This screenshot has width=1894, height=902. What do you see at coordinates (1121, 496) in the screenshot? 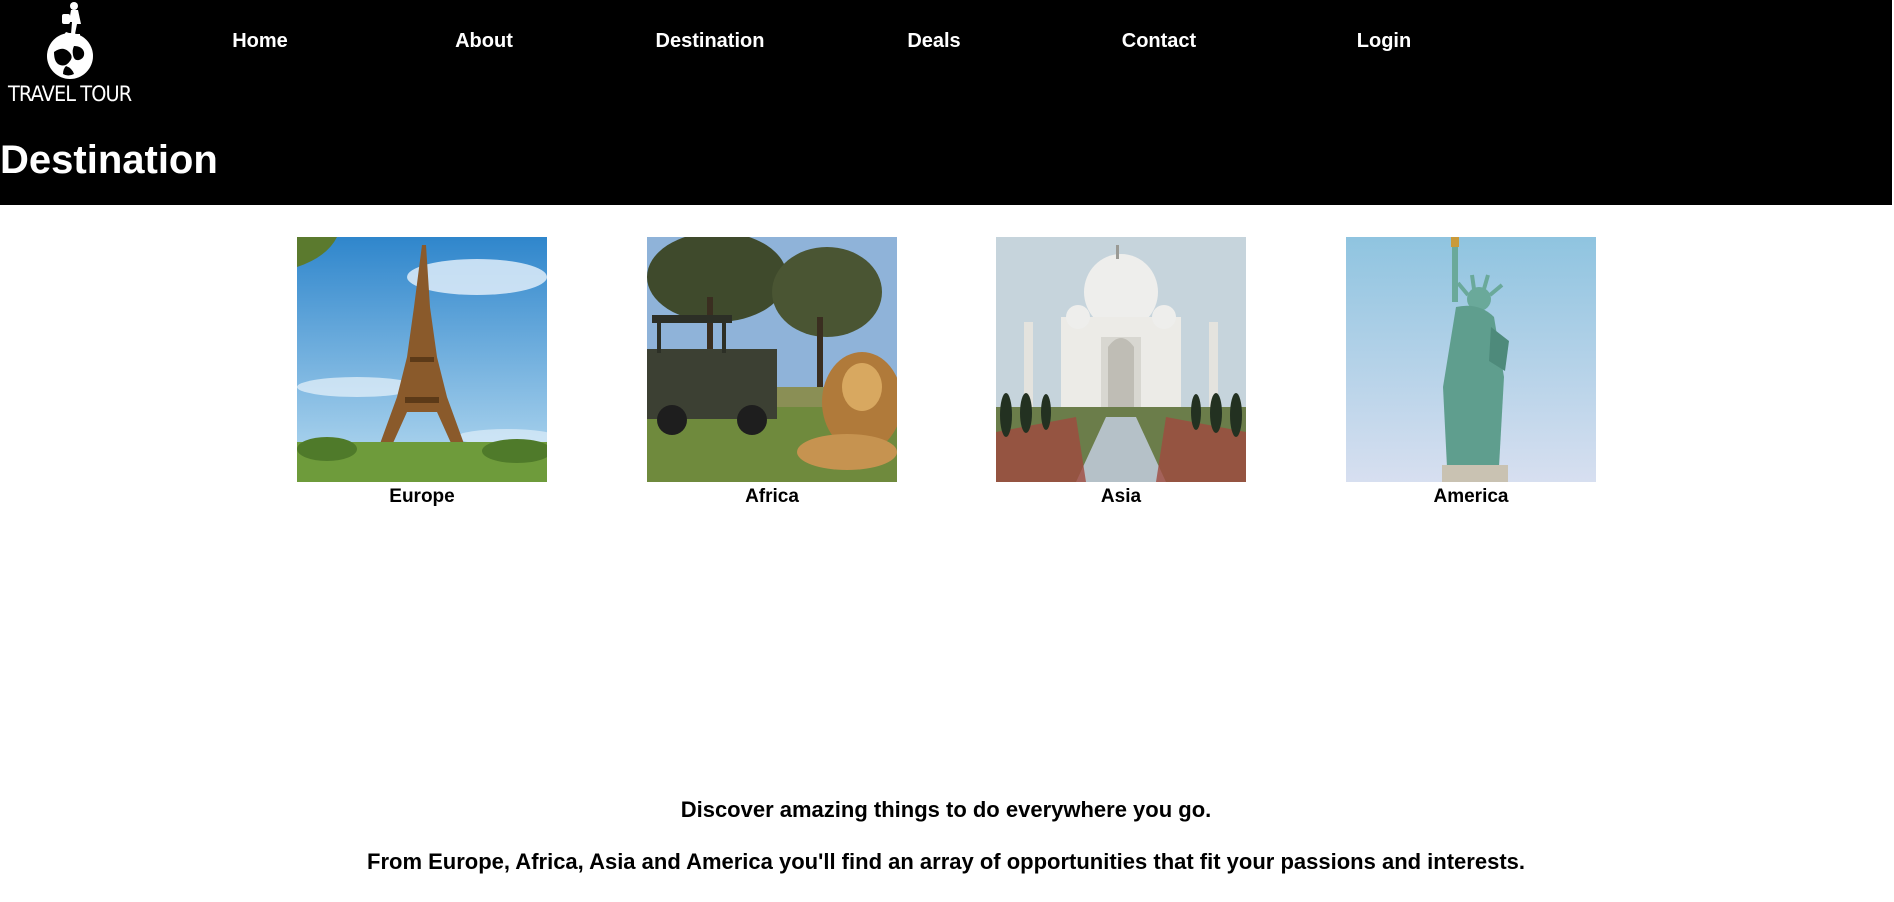
I see `destination-label-asia: Asia` at bounding box center [1121, 496].